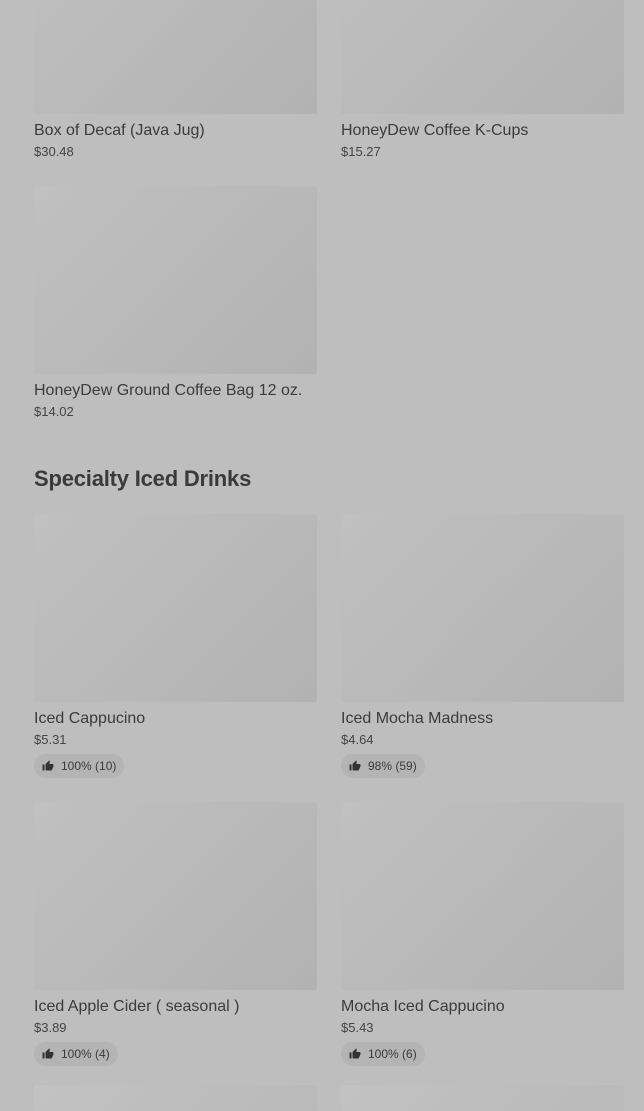  Describe the element at coordinates (54, 411) in the screenshot. I see `product-price: $14.02` at that location.